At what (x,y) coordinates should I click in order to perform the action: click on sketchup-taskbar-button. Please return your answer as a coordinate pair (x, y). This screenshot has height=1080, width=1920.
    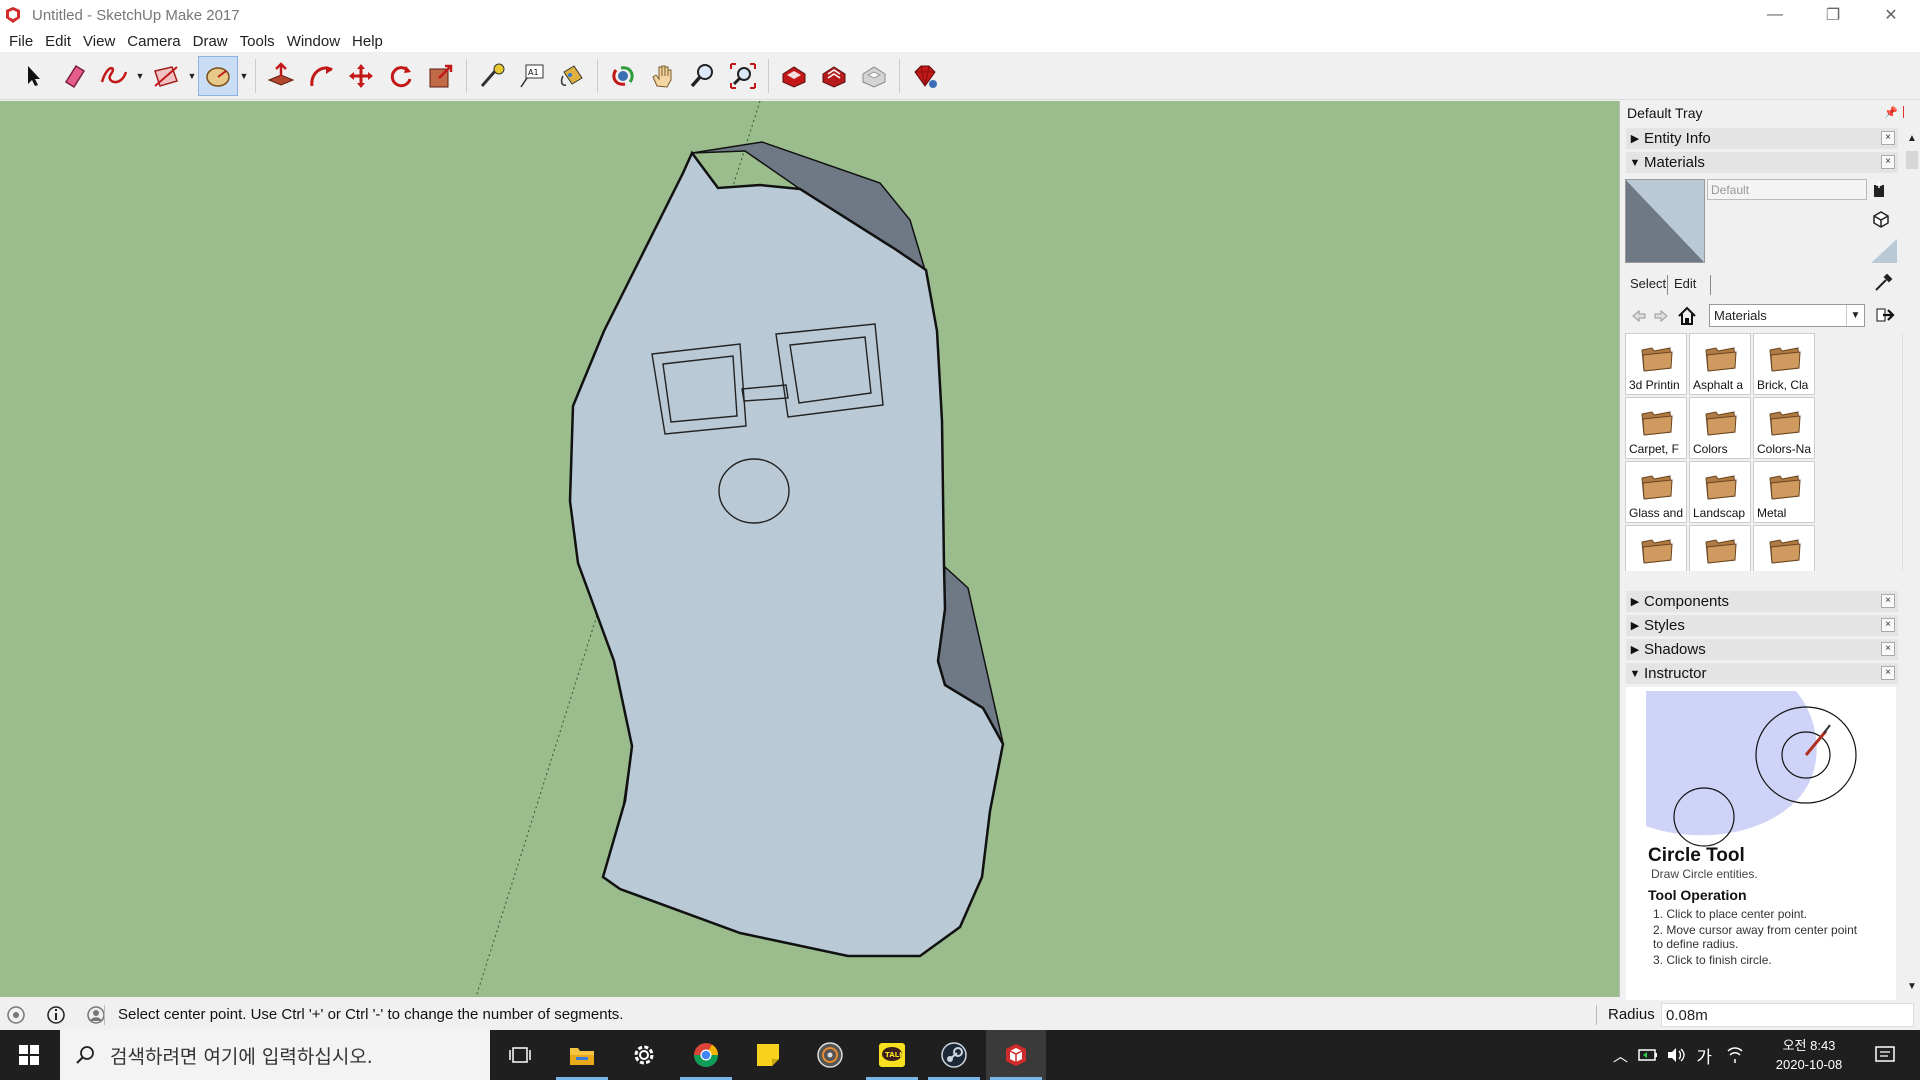
    Looking at the image, I should click on (1016, 1055).